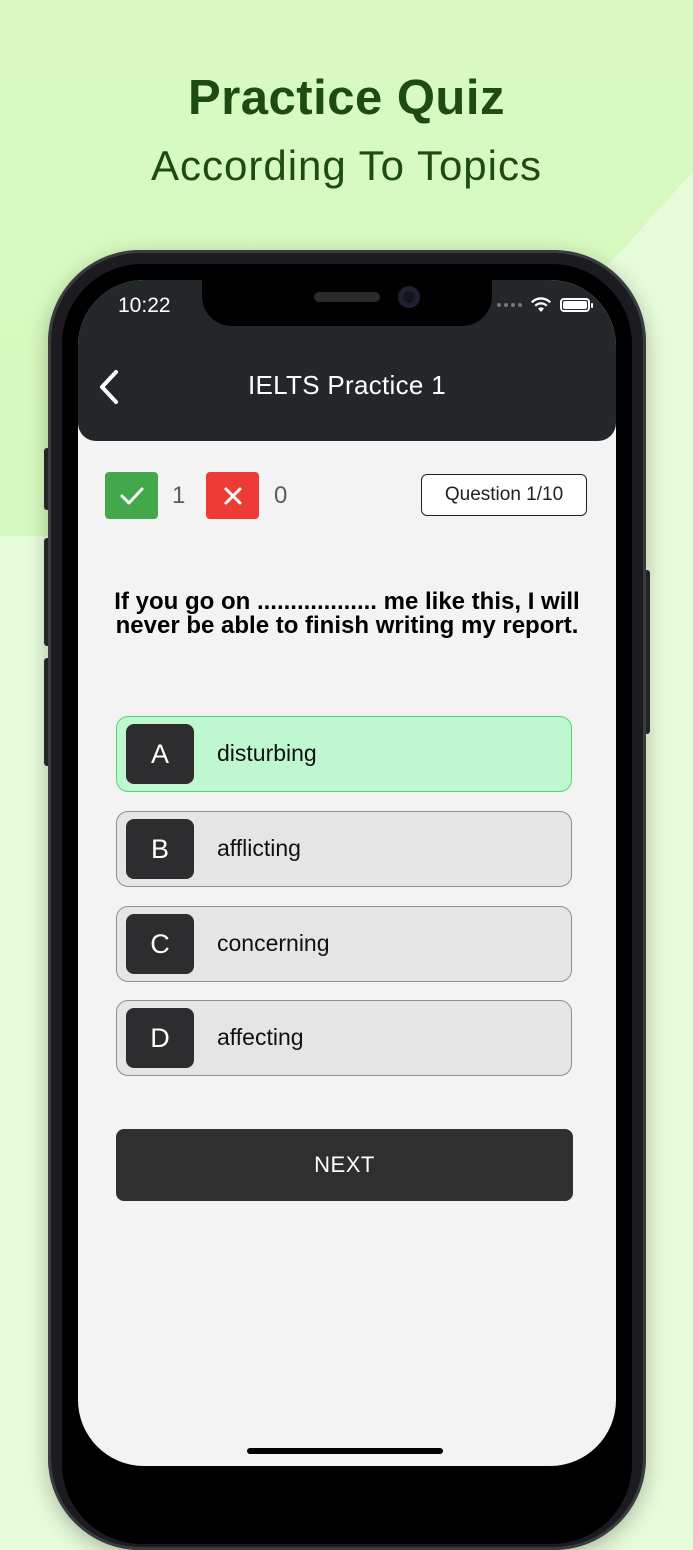 Image resolution: width=693 pixels, height=1550 pixels. What do you see at coordinates (504, 495) in the screenshot?
I see `question-counter: Question 1/10` at bounding box center [504, 495].